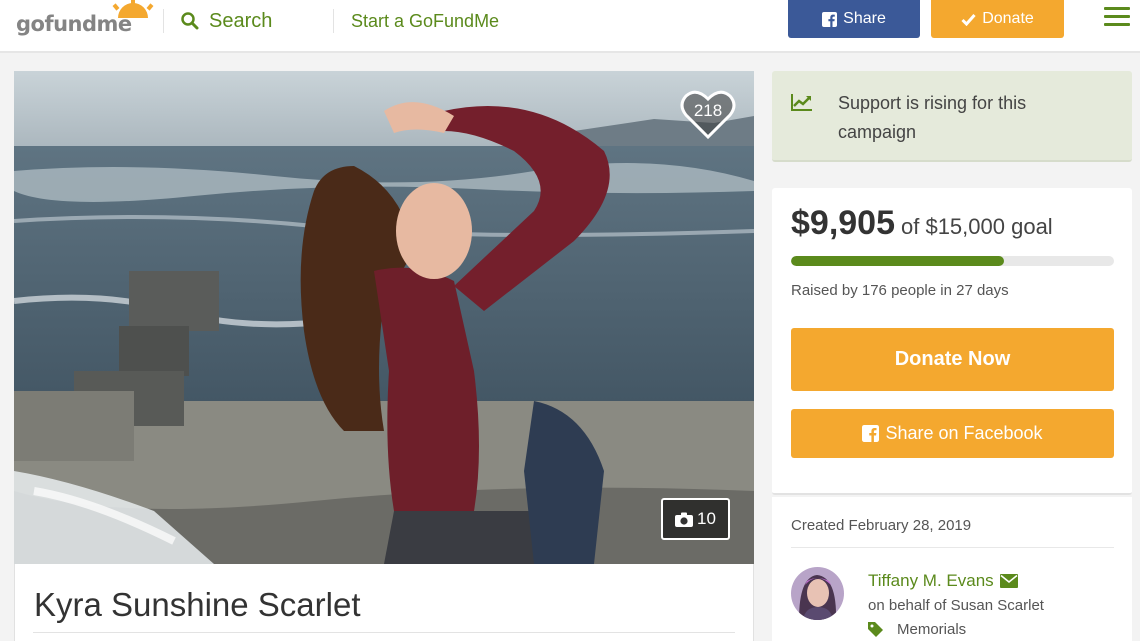 This screenshot has width=1140, height=641. What do you see at coordinates (241, 20) in the screenshot?
I see `search-label: Search` at bounding box center [241, 20].